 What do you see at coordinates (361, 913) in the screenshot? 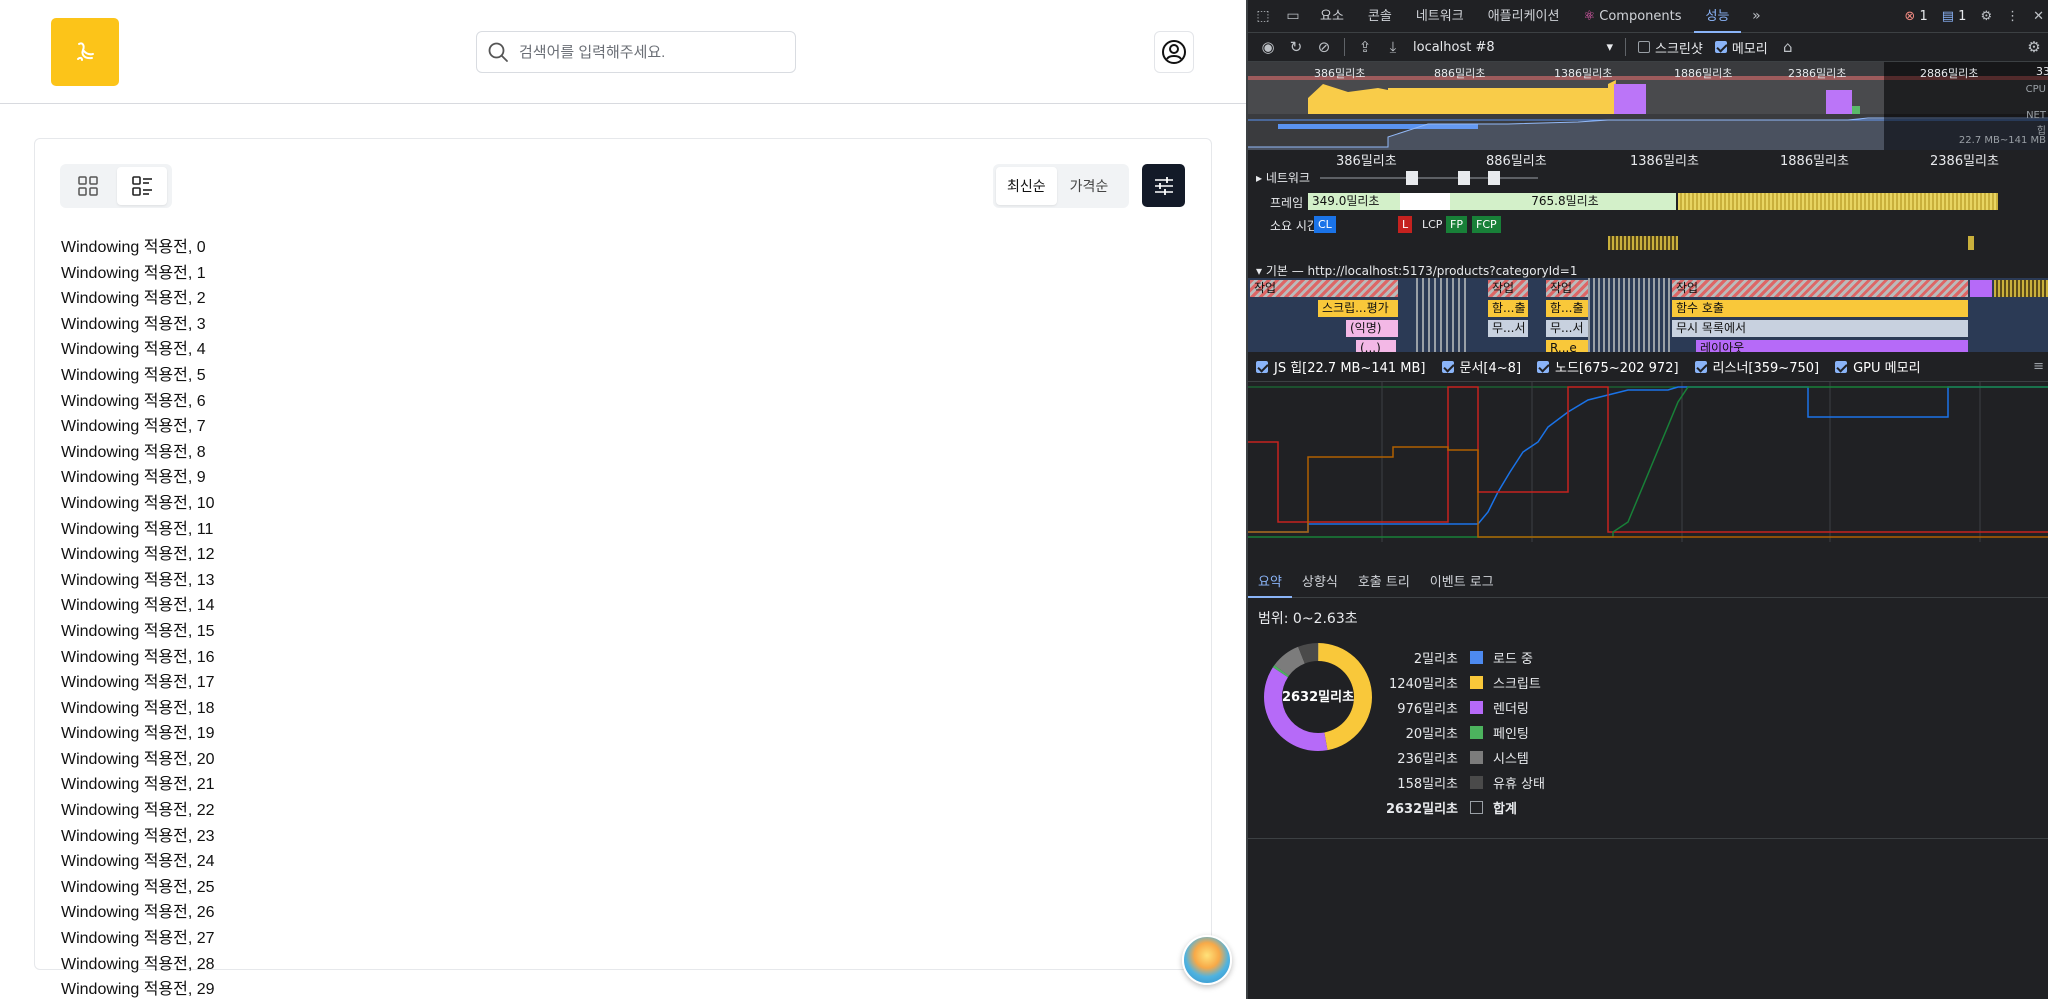
I see `list-item: Windowing 적용전, 26` at bounding box center [361, 913].